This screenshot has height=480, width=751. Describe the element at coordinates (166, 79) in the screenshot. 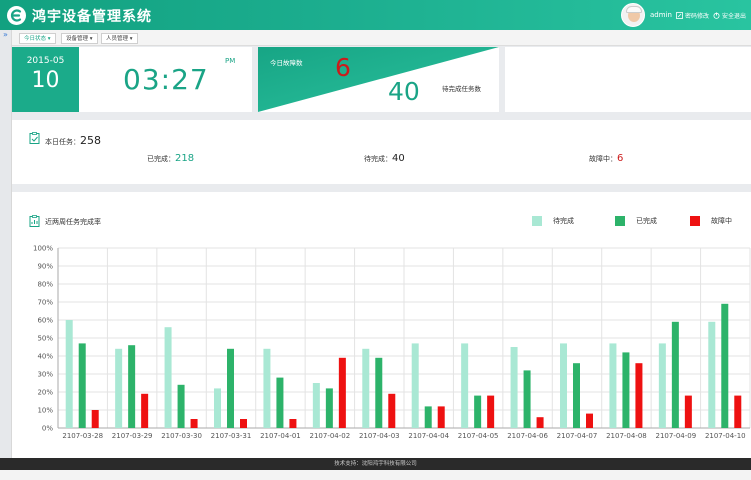

I see `clock-time: 03:27` at that location.